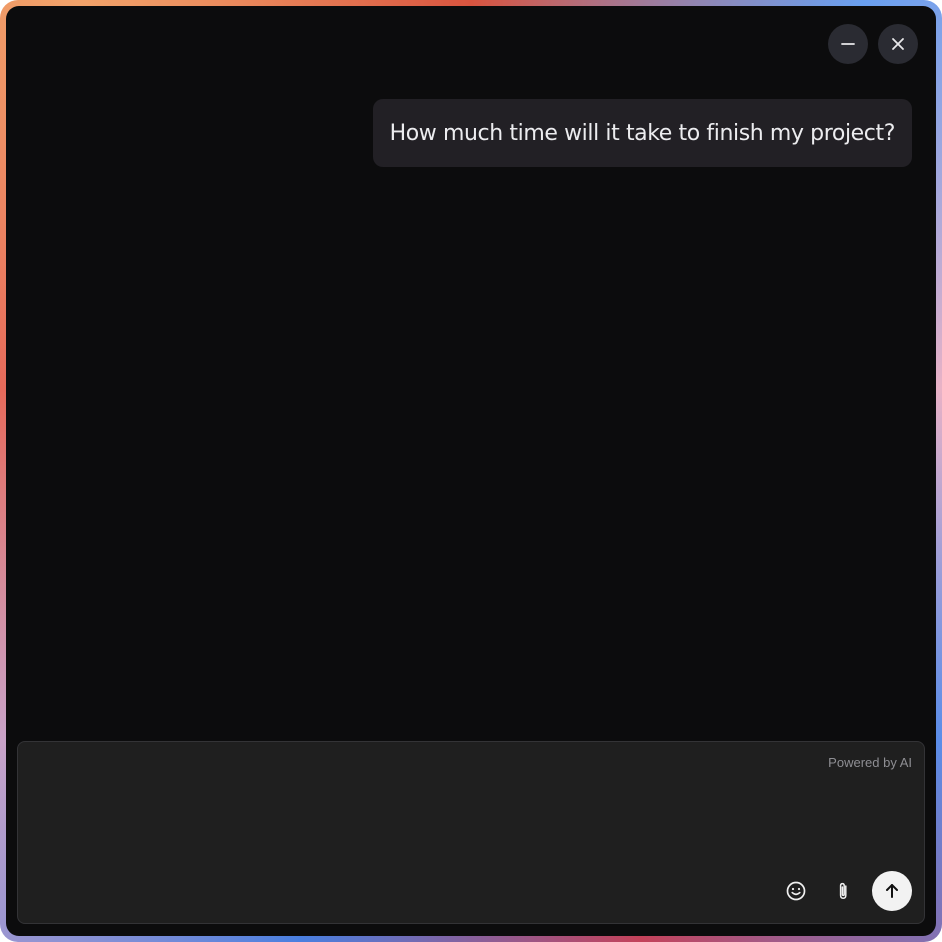 The height and width of the screenshot is (942, 942). I want to click on close-icon, so click(898, 44).